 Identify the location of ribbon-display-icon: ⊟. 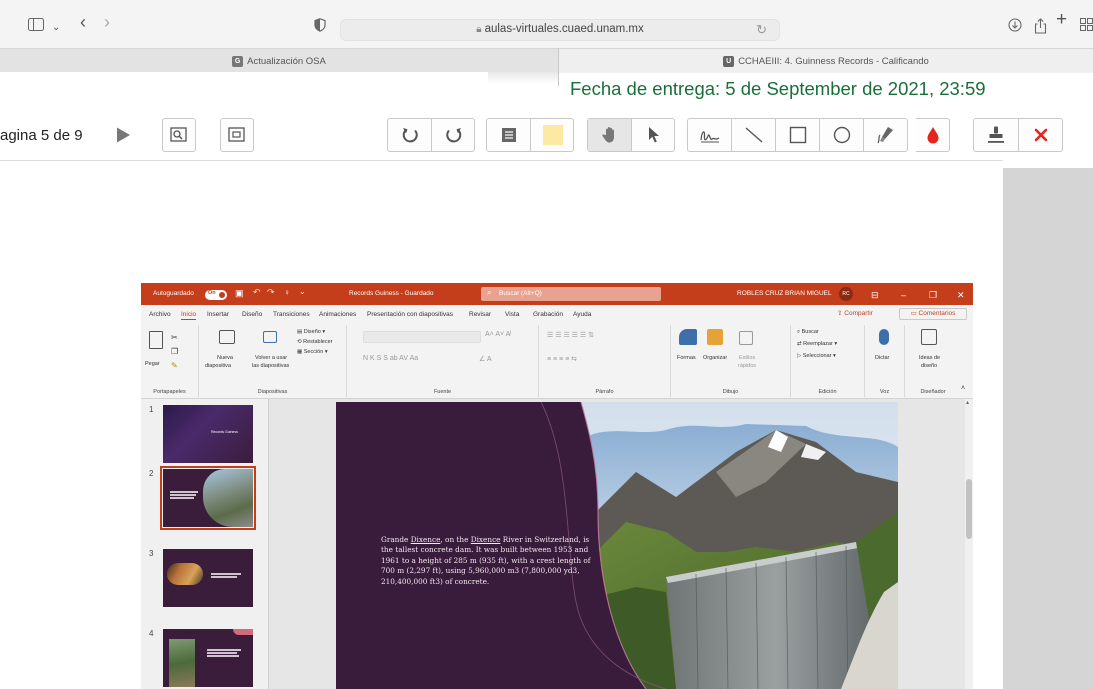
(875, 295).